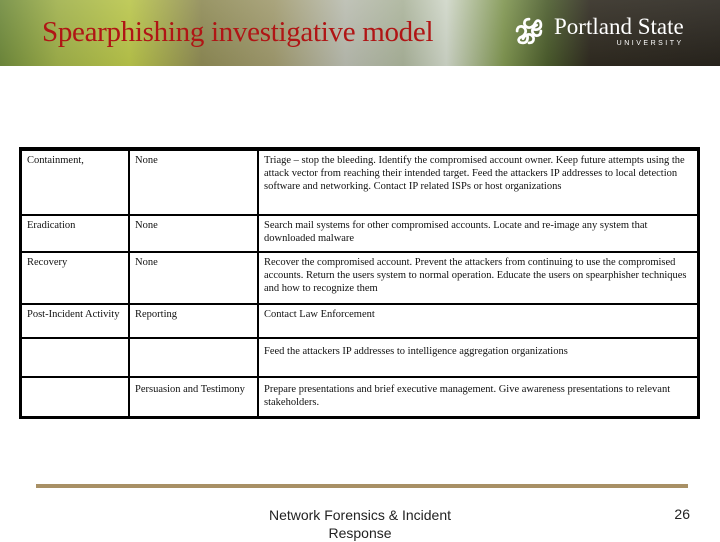 This screenshot has width=720, height=542. What do you see at coordinates (74, 321) in the screenshot?
I see `phase-cell: Post-Incident Activity` at bounding box center [74, 321].